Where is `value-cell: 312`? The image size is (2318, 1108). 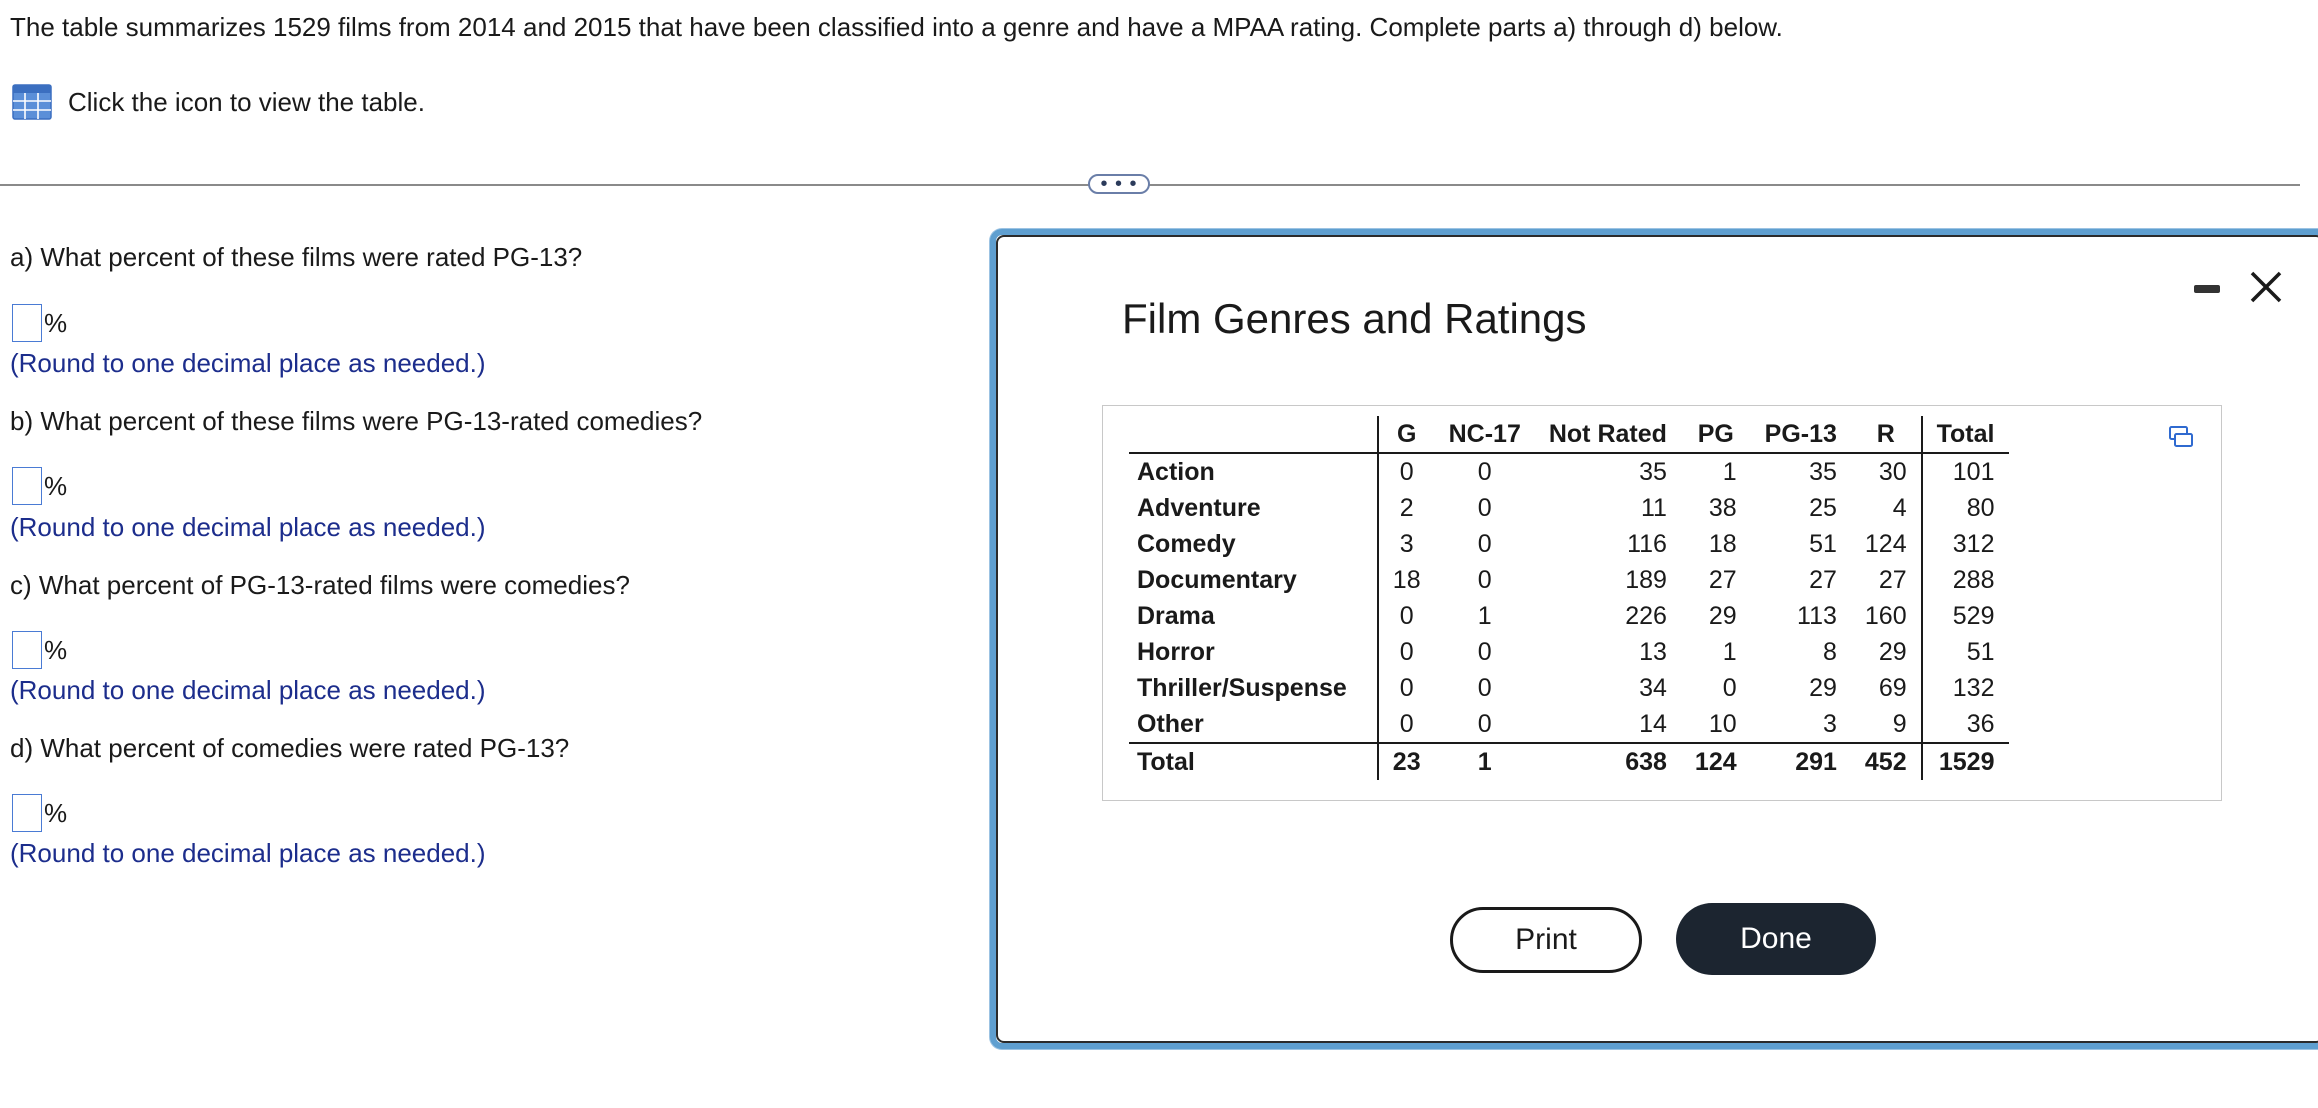
value-cell: 312 is located at coordinates (1964, 544).